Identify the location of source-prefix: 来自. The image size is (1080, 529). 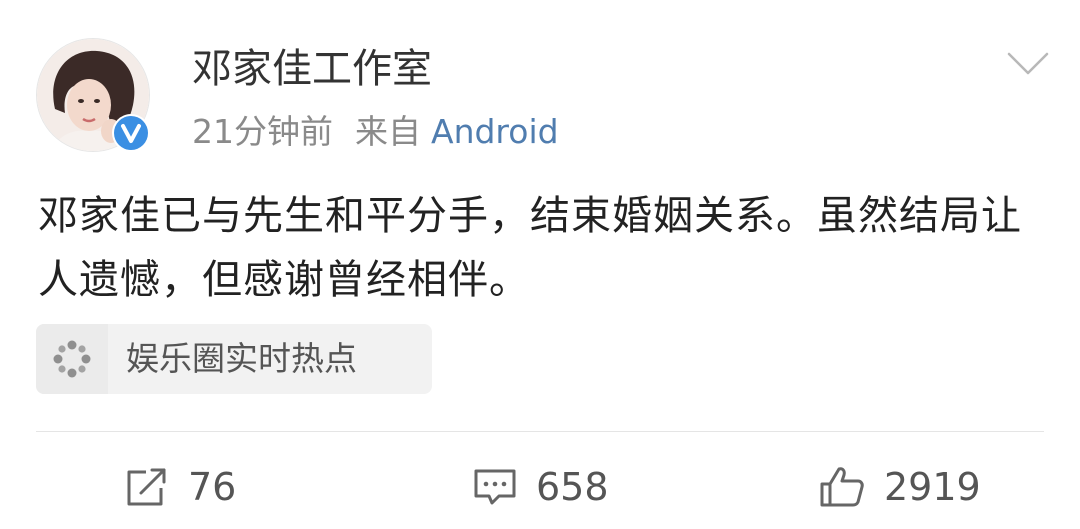
(388, 131).